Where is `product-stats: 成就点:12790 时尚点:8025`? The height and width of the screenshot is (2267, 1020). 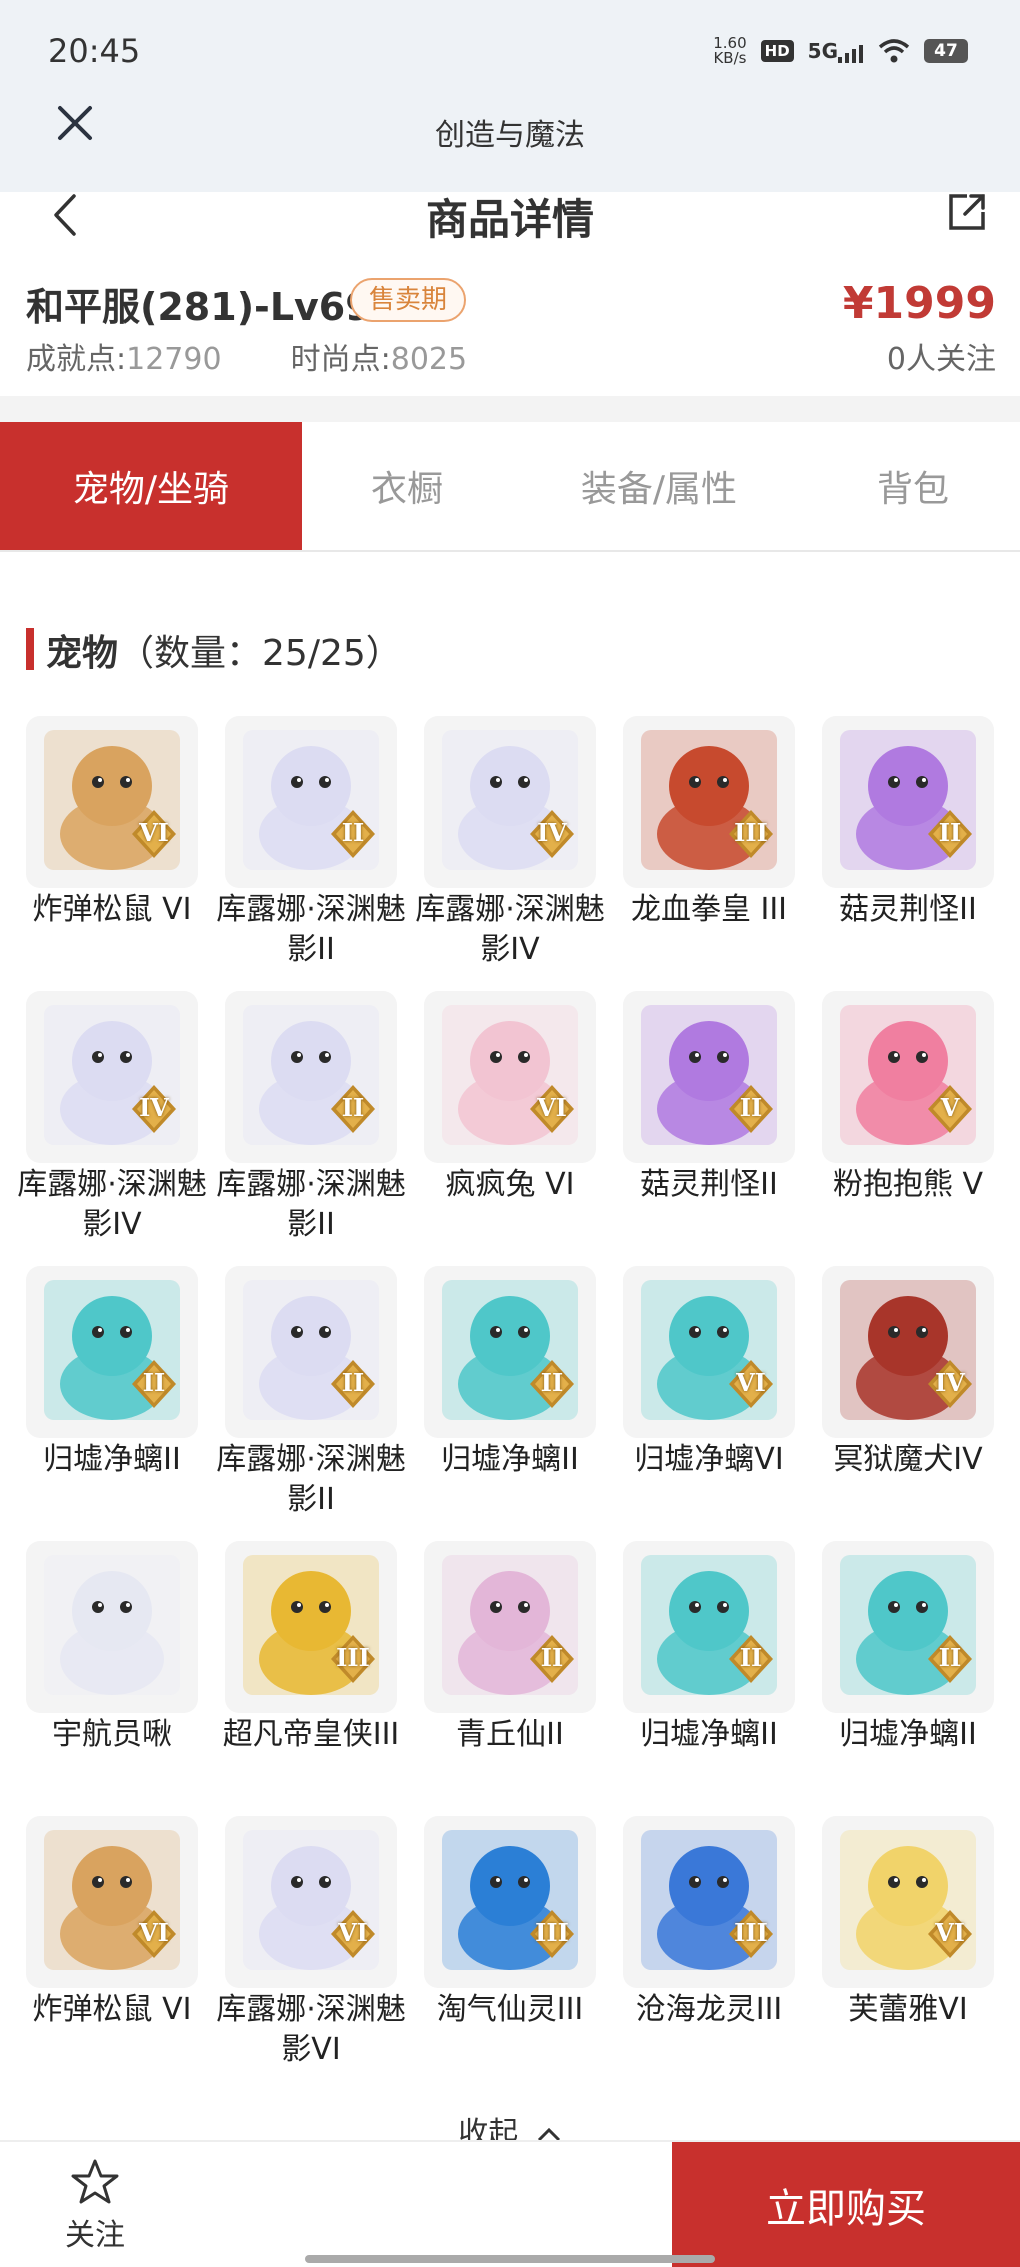
product-stats: 成就点:12790 时尚点:8025 is located at coordinates (246, 356).